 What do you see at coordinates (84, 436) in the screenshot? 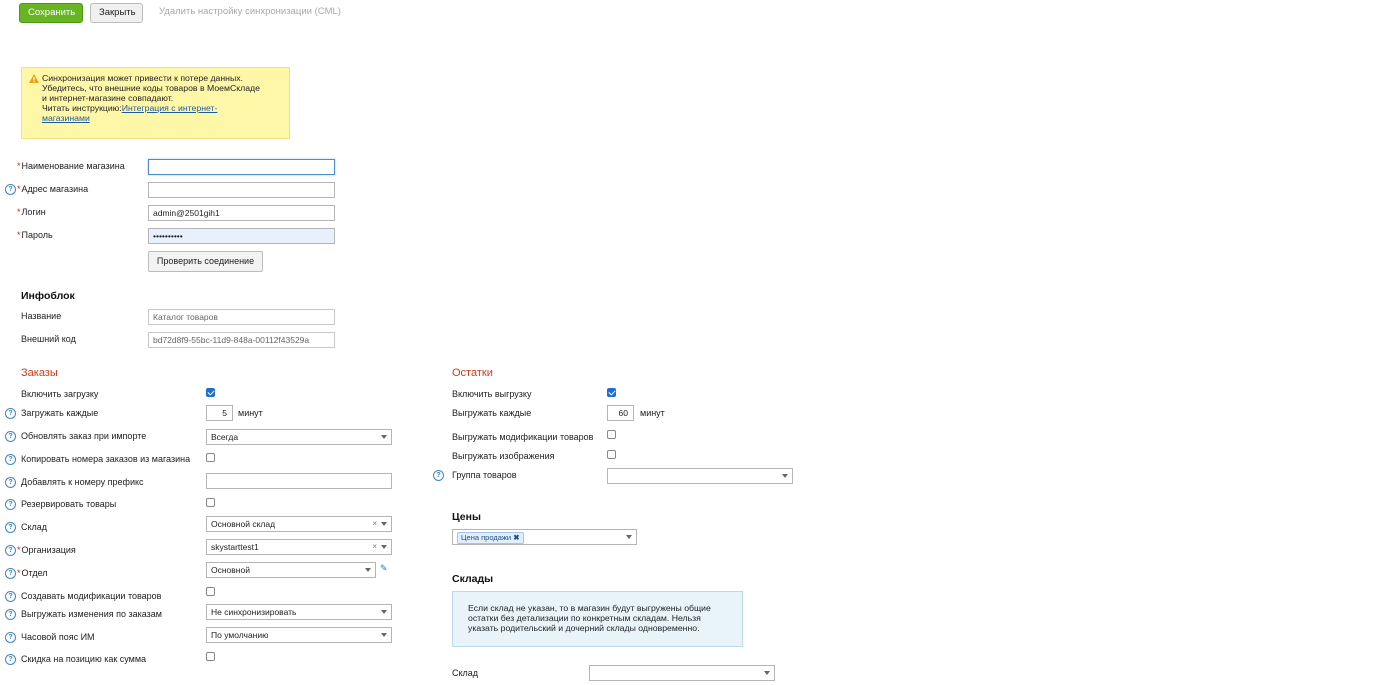
I see `orders-update-label: Обновлять заказ при импорте` at bounding box center [84, 436].